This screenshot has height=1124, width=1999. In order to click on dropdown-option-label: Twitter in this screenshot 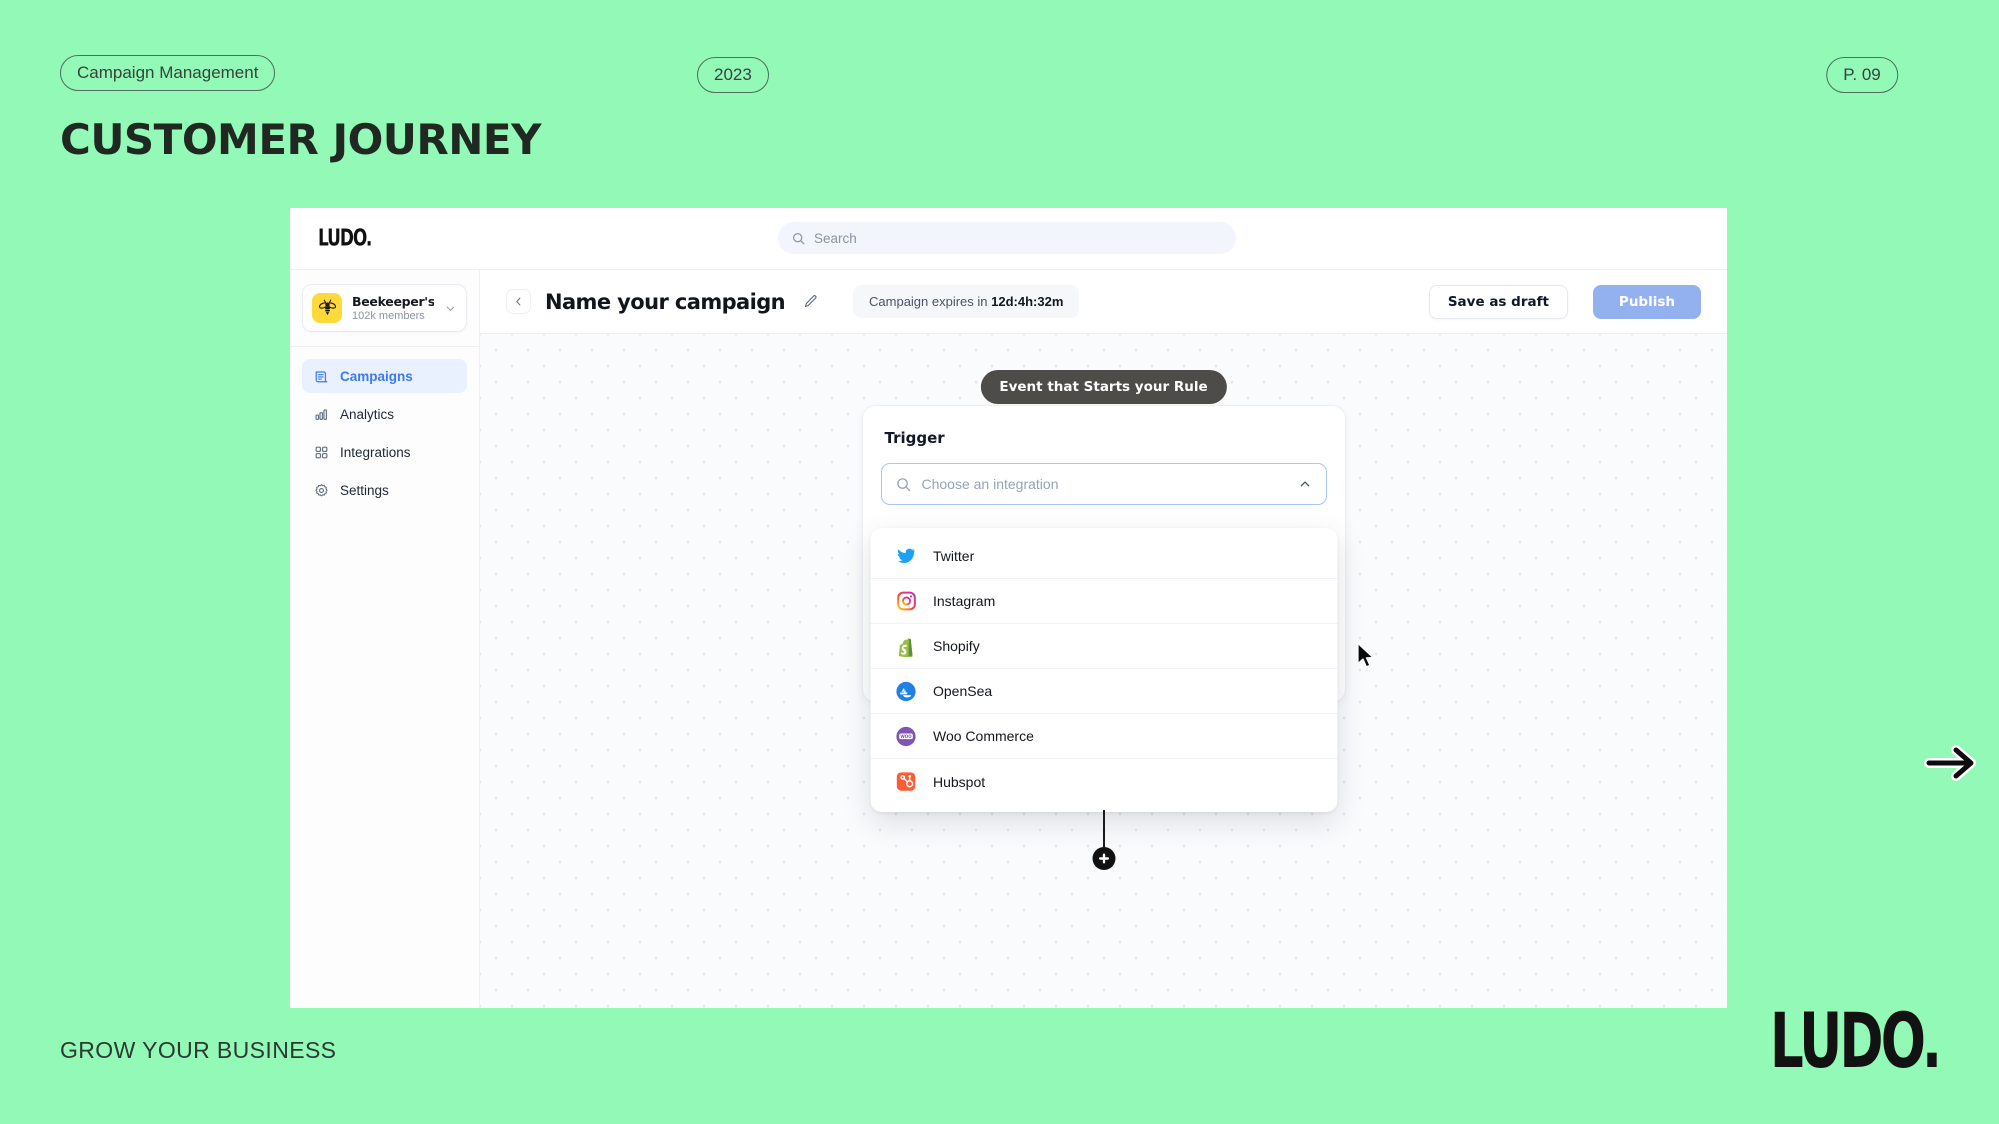, I will do `click(954, 556)`.